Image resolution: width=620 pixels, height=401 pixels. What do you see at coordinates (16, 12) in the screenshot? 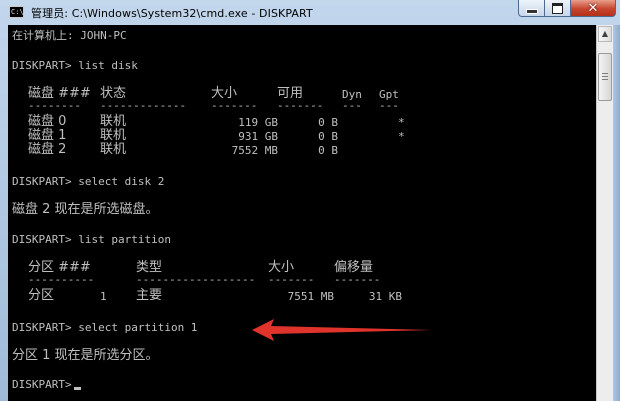
I see `cmd-app-icon: C:\` at bounding box center [16, 12].